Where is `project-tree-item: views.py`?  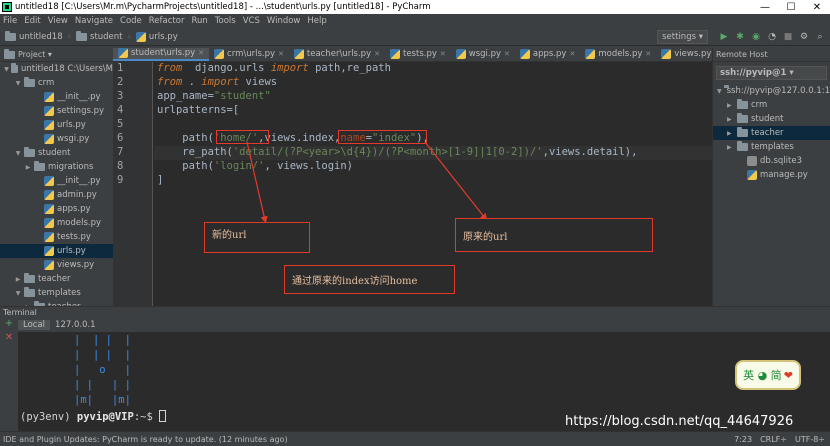 project-tree-item: views.py is located at coordinates (56, 265).